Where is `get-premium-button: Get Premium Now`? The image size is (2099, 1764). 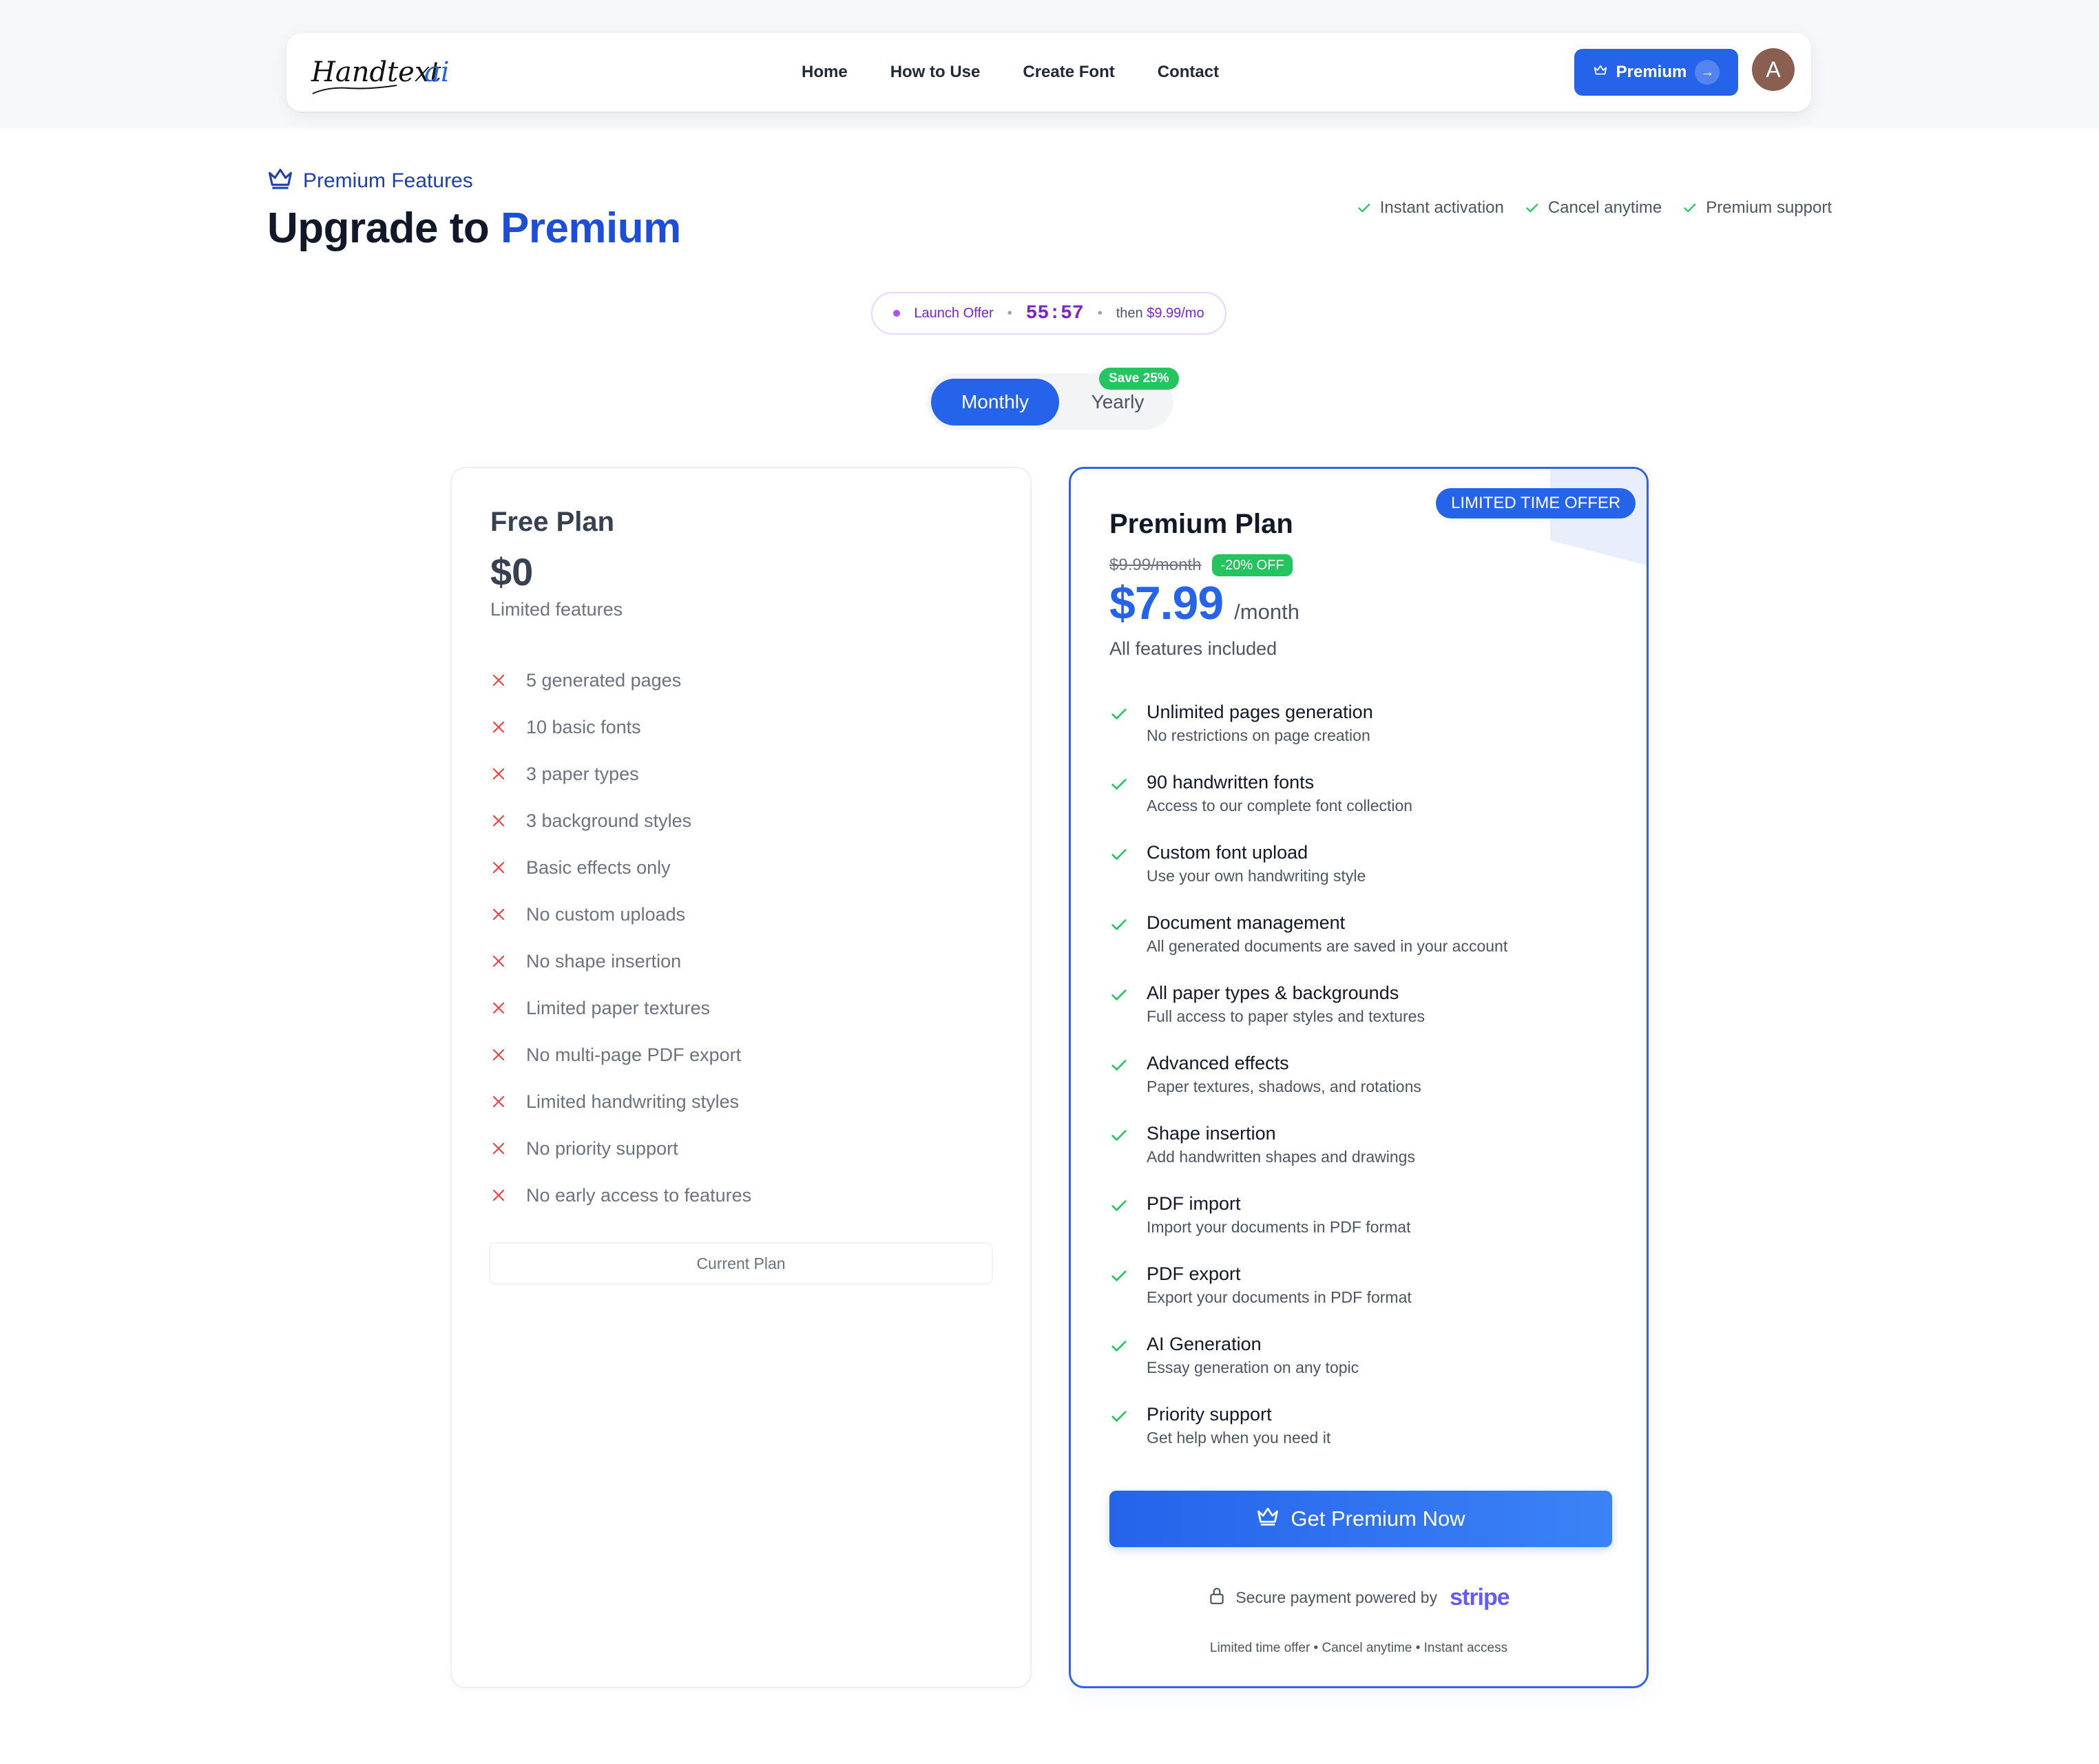
get-premium-button: Get Premium Now is located at coordinates (1360, 1519).